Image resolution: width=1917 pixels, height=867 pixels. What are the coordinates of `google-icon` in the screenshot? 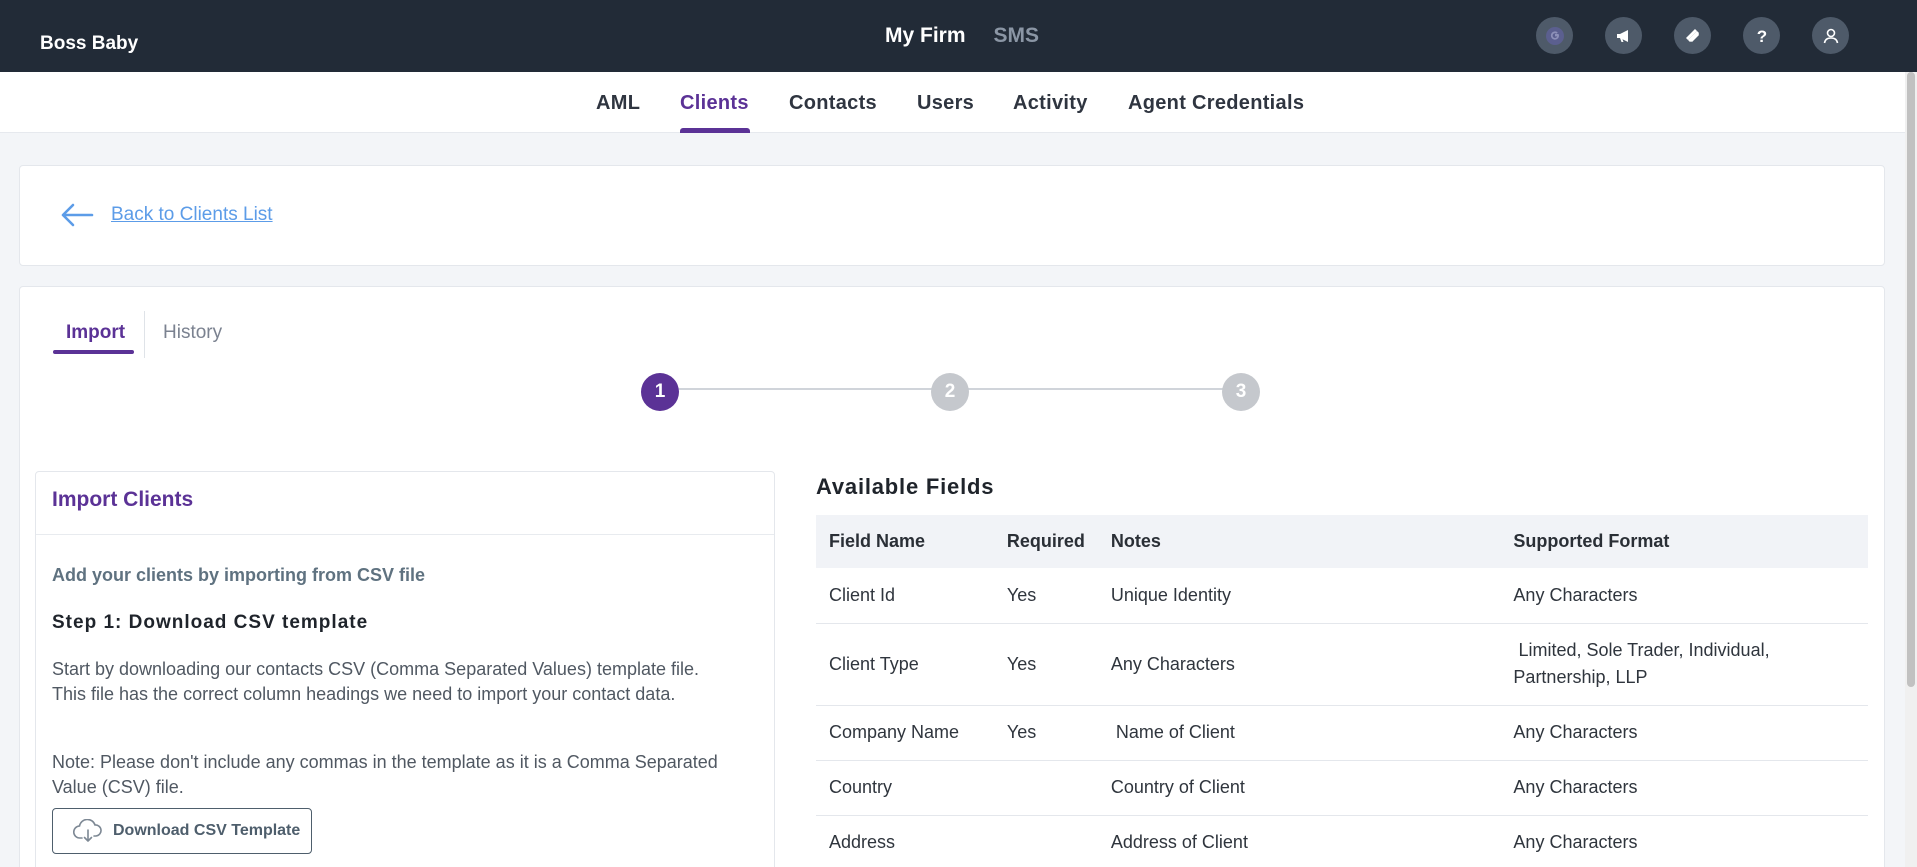 It's located at (1554, 35).